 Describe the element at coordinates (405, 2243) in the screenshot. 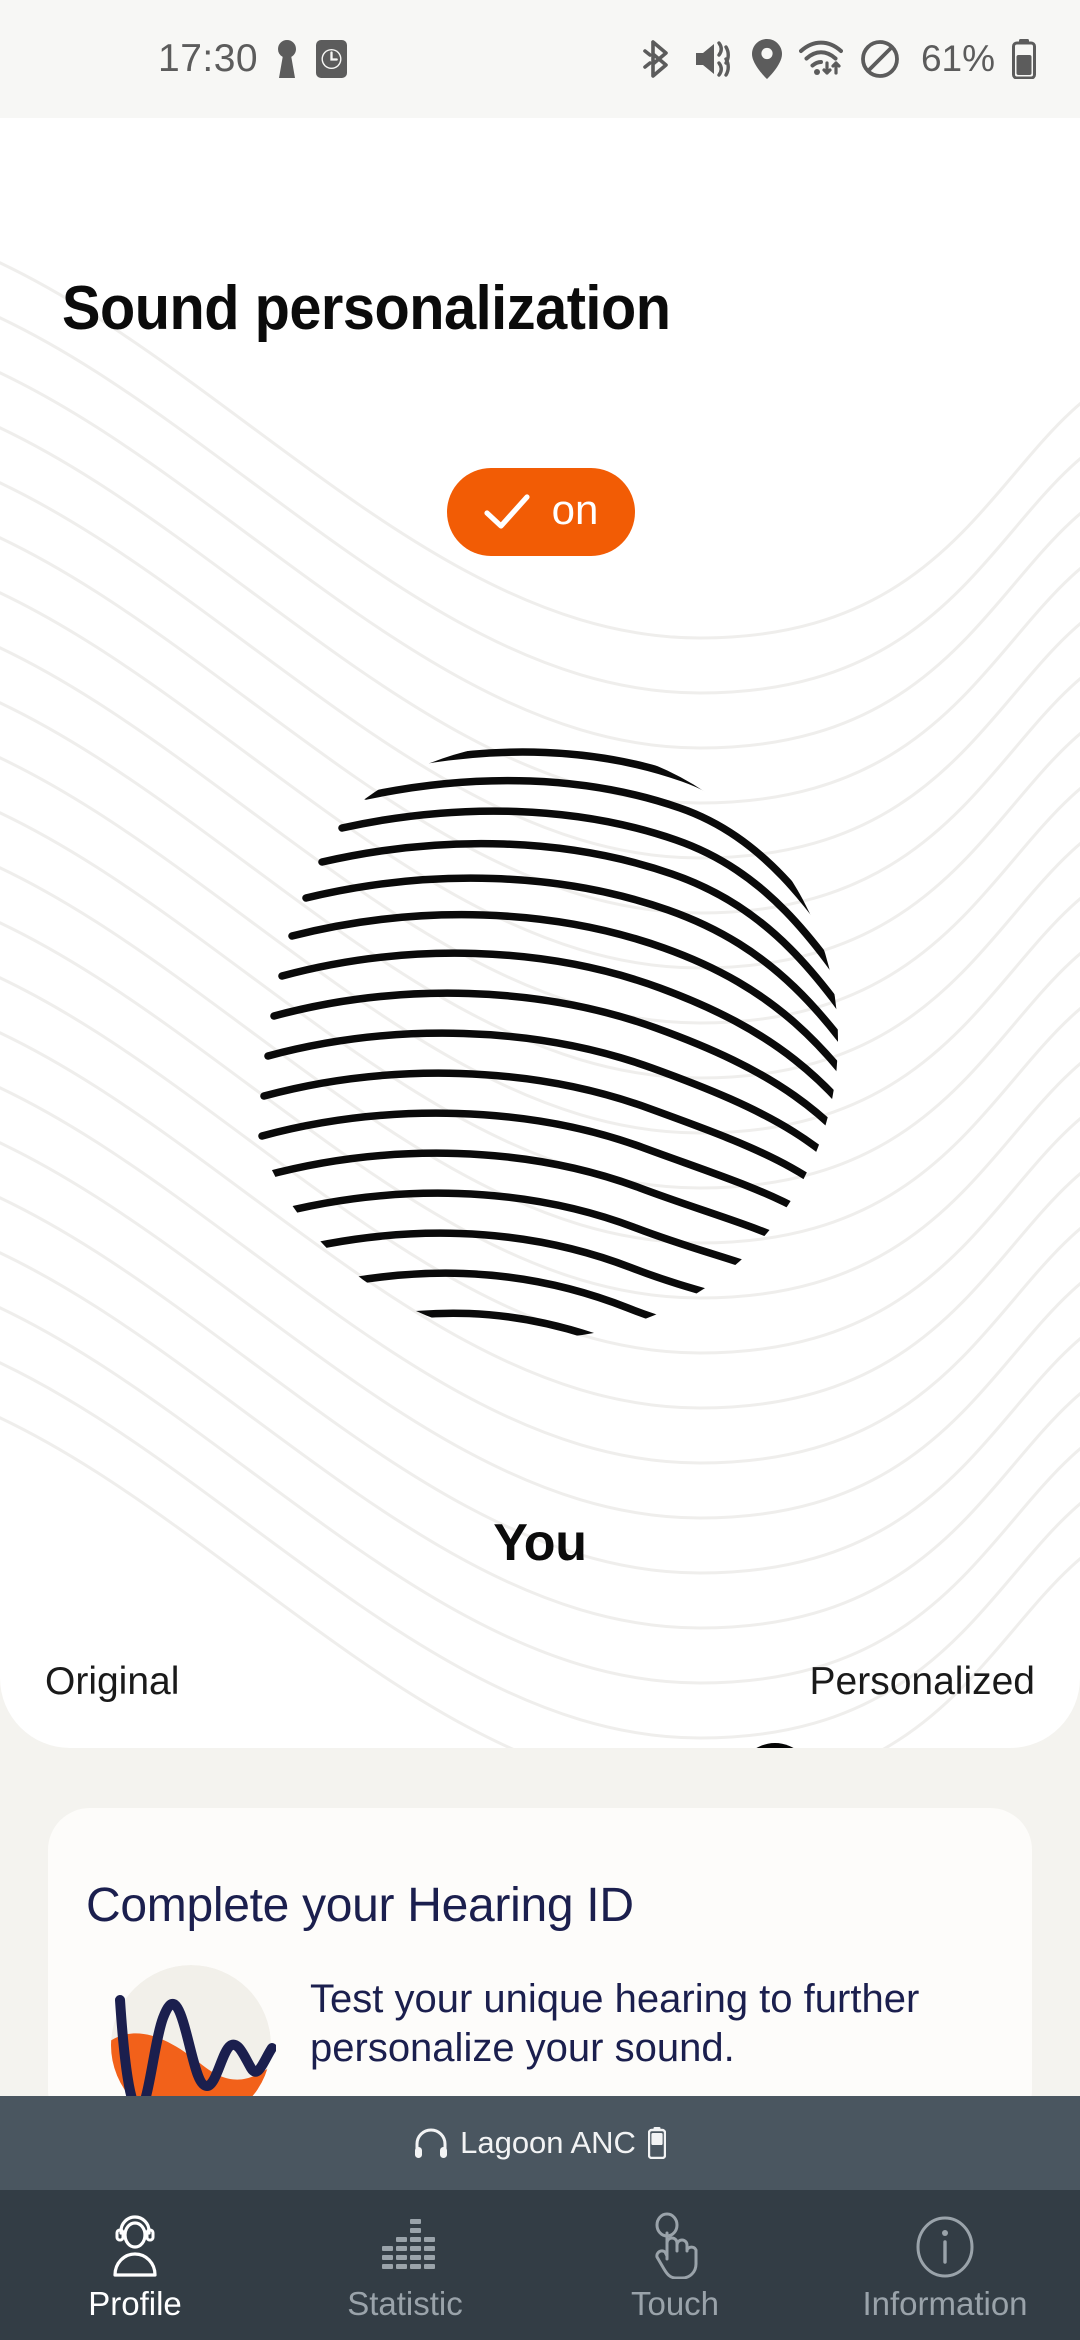

I see `equalizer-bars-icon` at that location.